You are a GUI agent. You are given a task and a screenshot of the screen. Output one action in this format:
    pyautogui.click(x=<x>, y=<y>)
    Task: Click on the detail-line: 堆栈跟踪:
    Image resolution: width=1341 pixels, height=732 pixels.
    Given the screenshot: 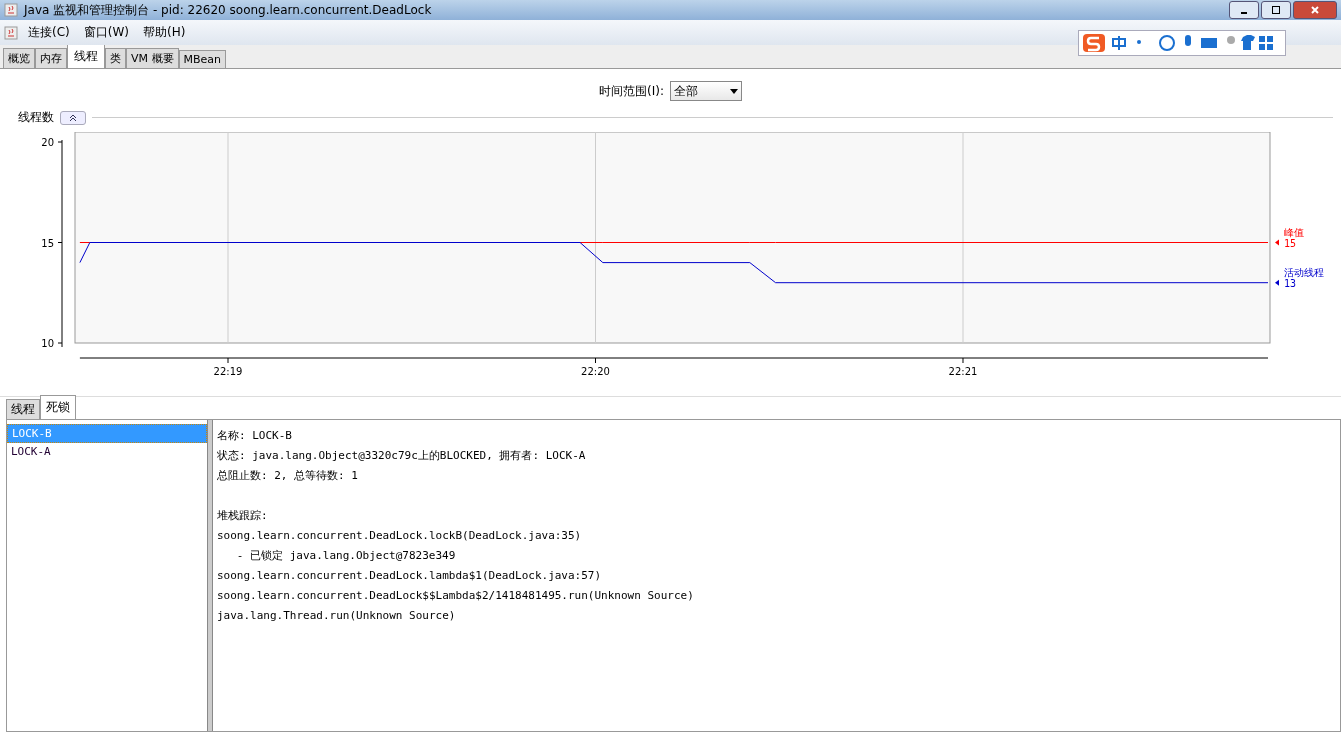 What is the action you would take?
    pyautogui.click(x=242, y=515)
    